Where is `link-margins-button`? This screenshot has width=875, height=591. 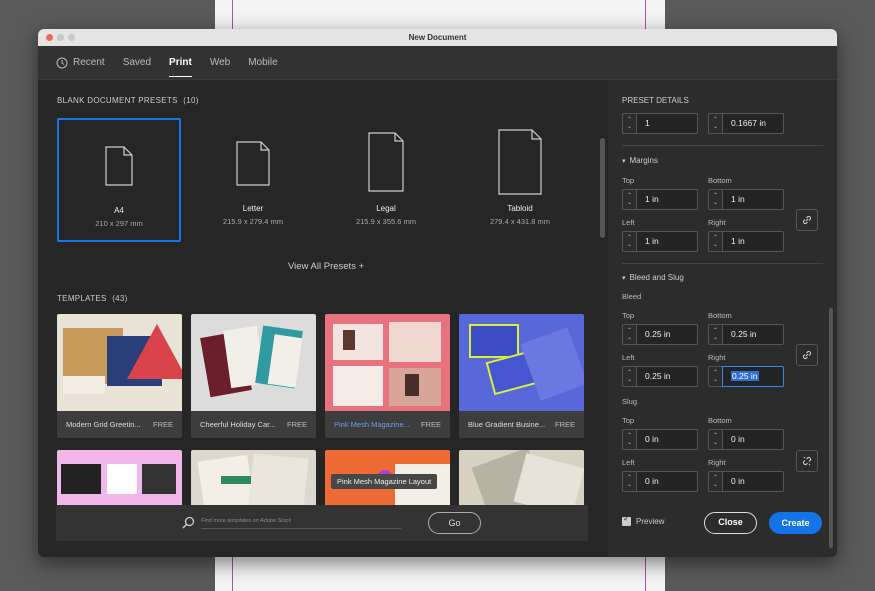 link-margins-button is located at coordinates (807, 220).